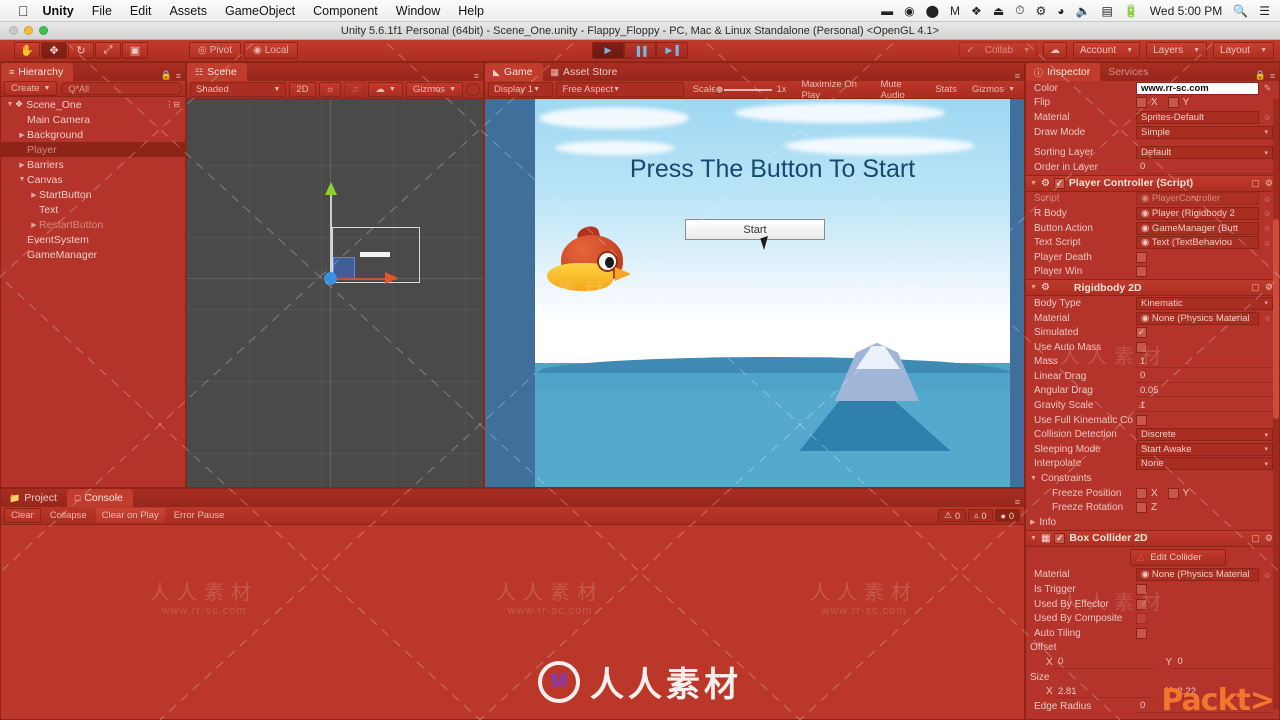 The image size is (1280, 720). What do you see at coordinates (1141, 333) in the screenshot?
I see `simulated-checkbox: ✓` at bounding box center [1141, 333].